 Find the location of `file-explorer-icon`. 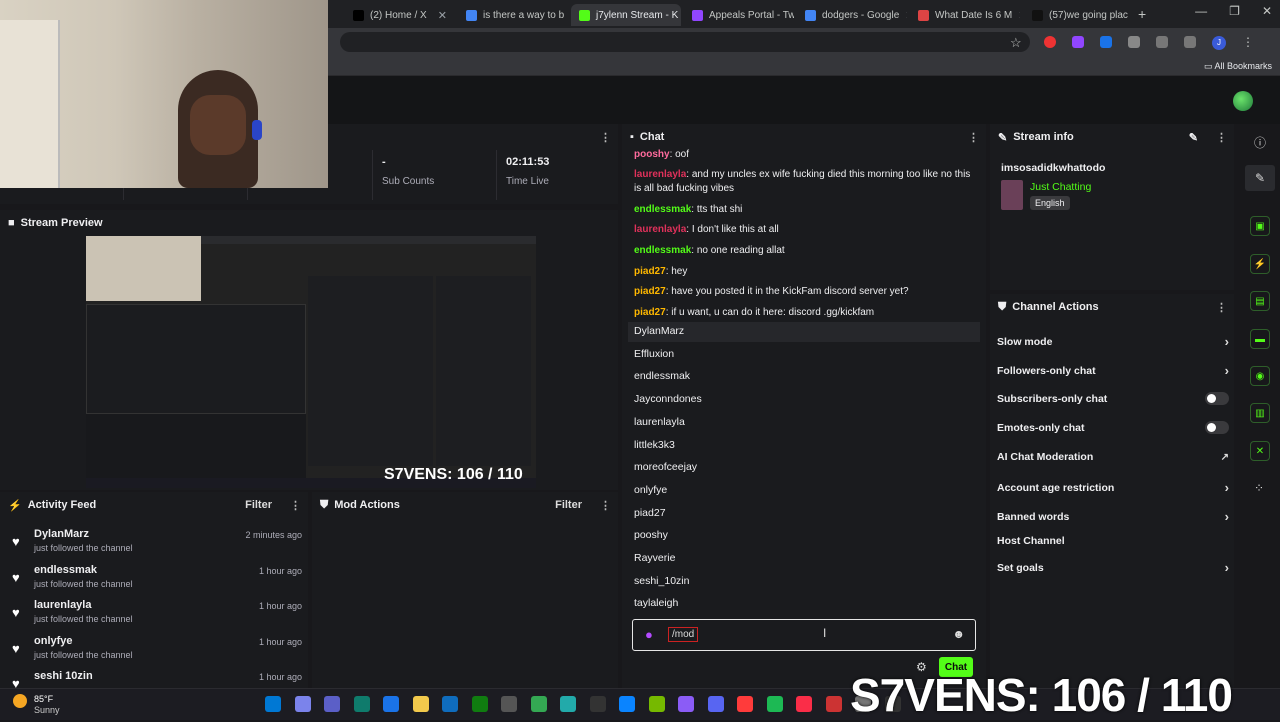

file-explorer-icon is located at coordinates (421, 704).